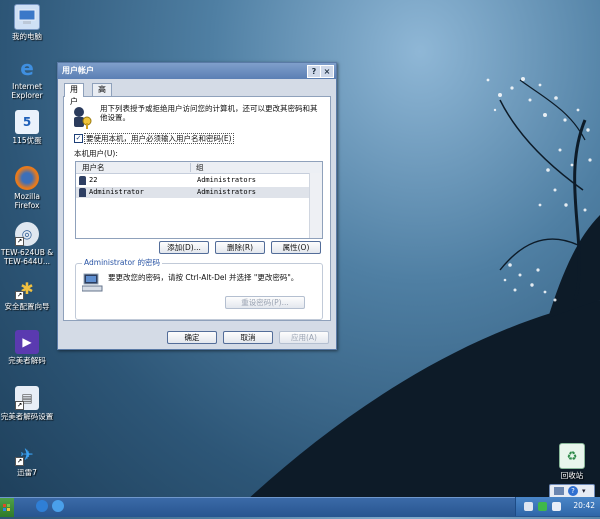  What do you see at coordinates (584, 505) in the screenshot?
I see `clock: 20:42` at bounding box center [584, 505].